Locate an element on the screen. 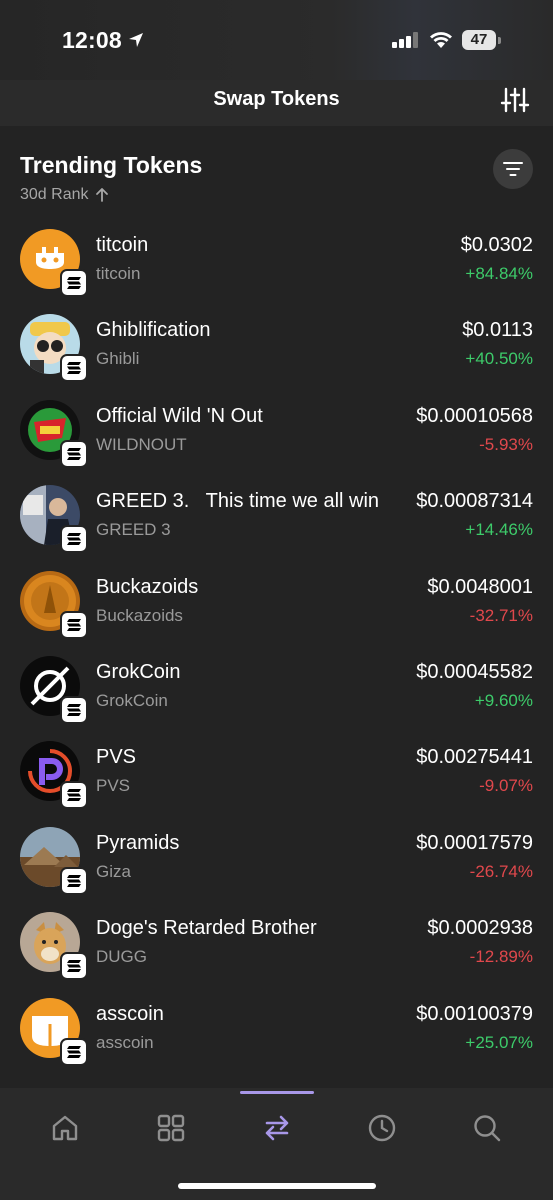  token-name: titcoin is located at coordinates (122, 245).